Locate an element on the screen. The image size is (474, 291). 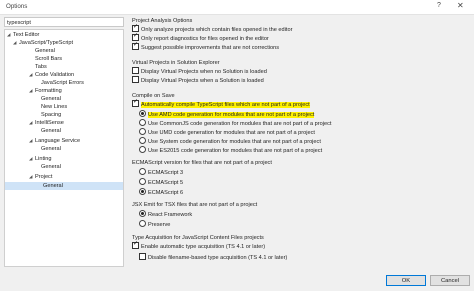
tree-item-linting-general: General is located at coordinates (51, 167).